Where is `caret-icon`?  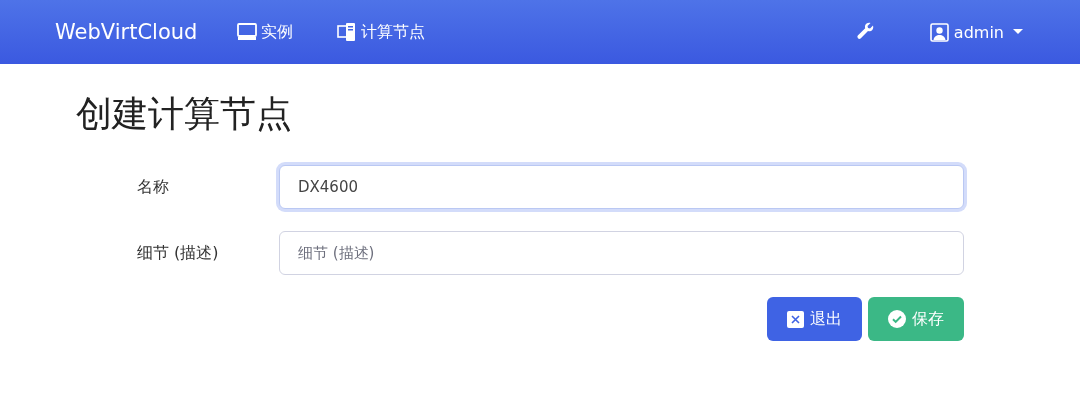
caret-icon is located at coordinates (1018, 32).